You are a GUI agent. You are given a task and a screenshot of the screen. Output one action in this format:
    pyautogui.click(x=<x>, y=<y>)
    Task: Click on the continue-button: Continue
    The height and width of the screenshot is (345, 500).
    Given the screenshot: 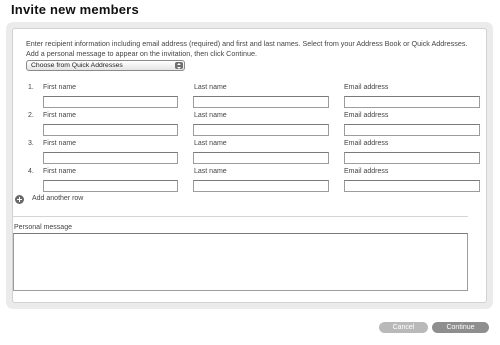 What is the action you would take?
    pyautogui.click(x=460, y=327)
    